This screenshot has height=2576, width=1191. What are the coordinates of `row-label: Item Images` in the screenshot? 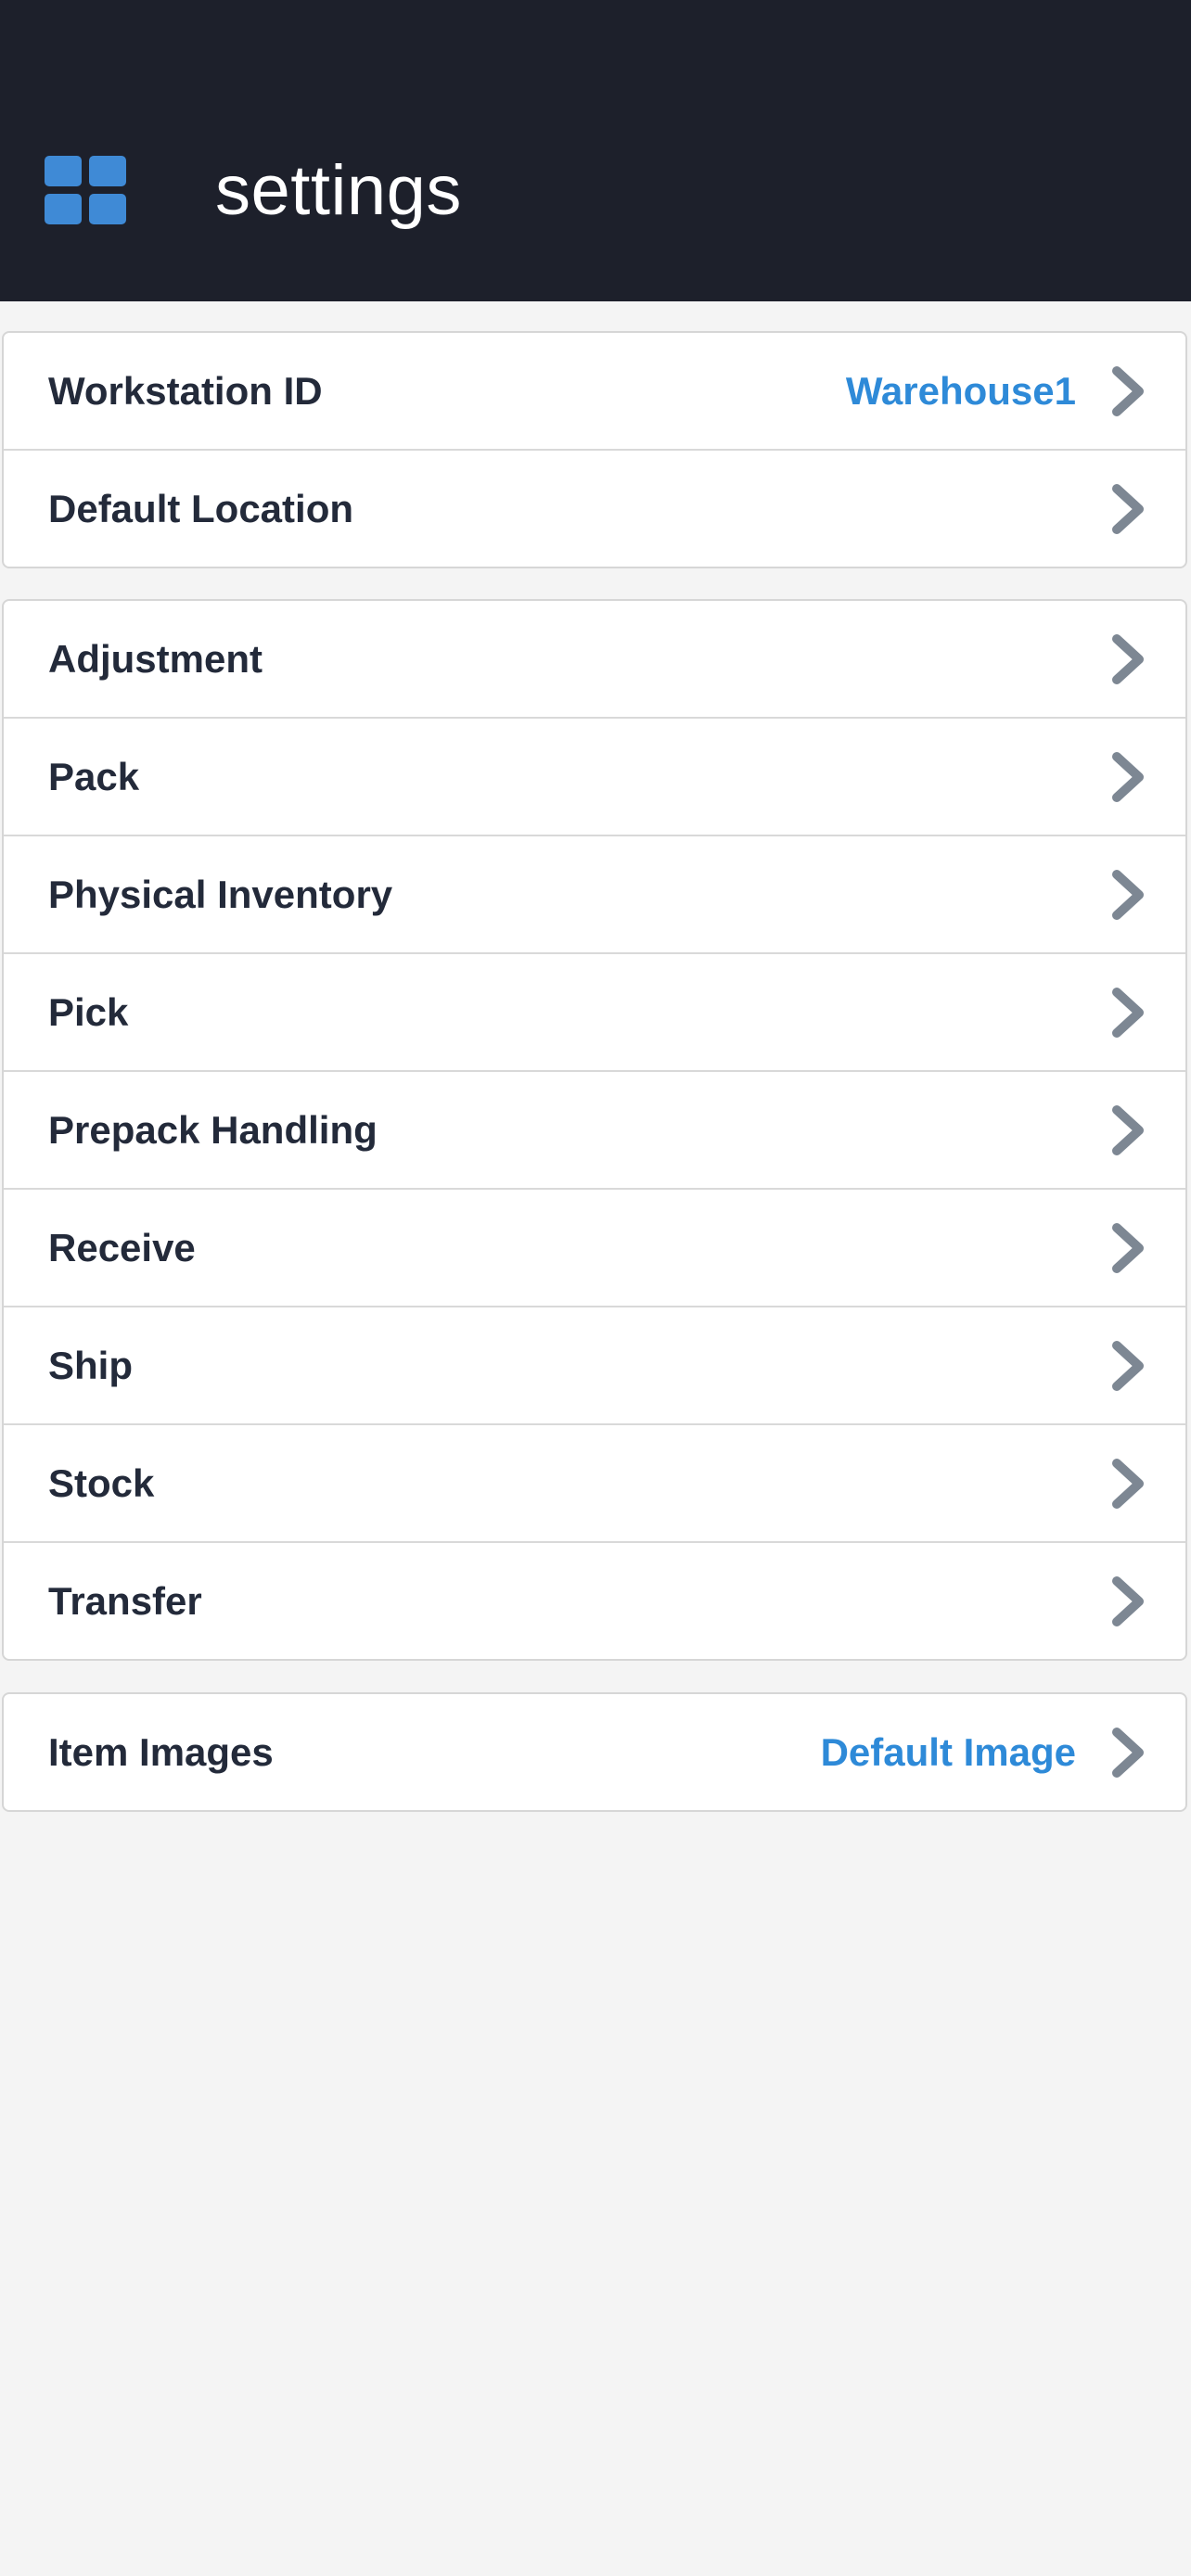 It's located at (161, 1752).